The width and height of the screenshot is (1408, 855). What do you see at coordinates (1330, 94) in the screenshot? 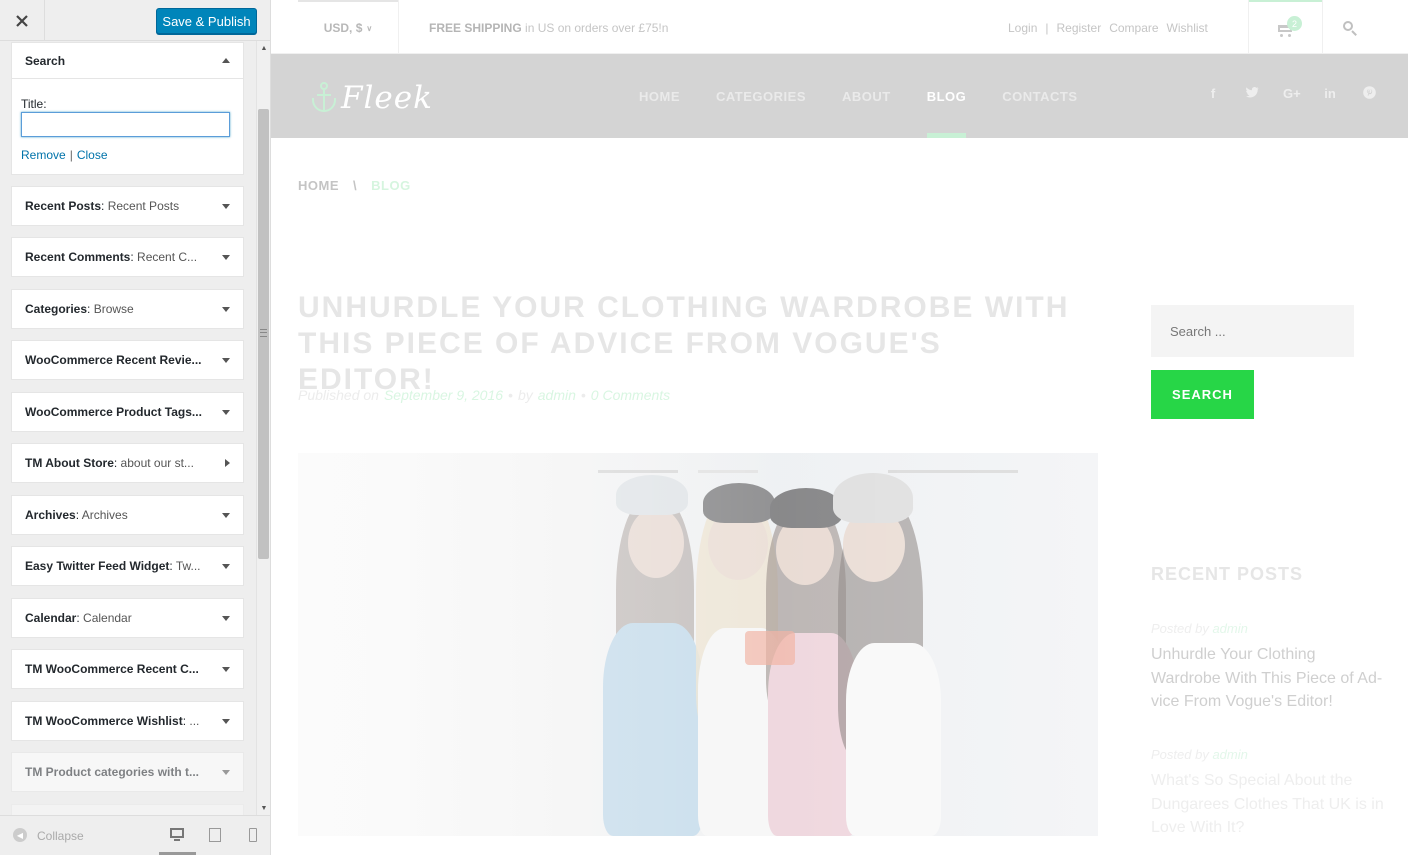
I see `linkedin-icon: in` at bounding box center [1330, 94].